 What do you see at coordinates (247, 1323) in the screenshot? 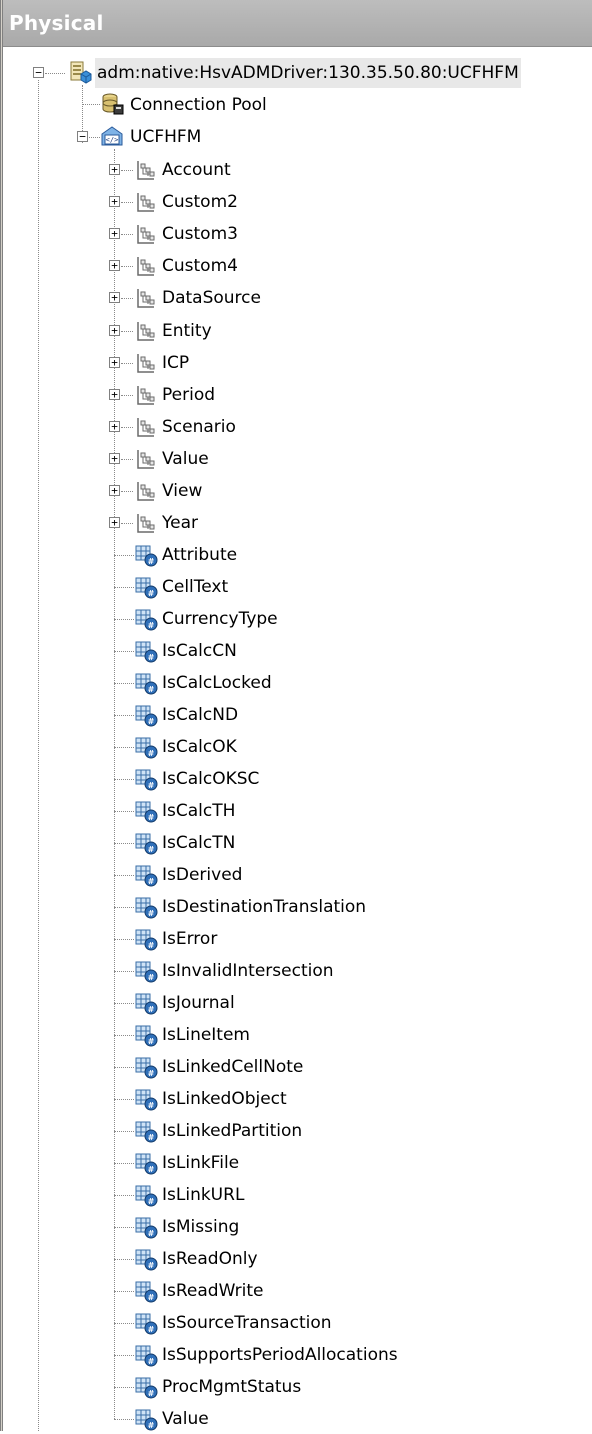
I see `measure-column-label: IsSourceTransaction` at bounding box center [247, 1323].